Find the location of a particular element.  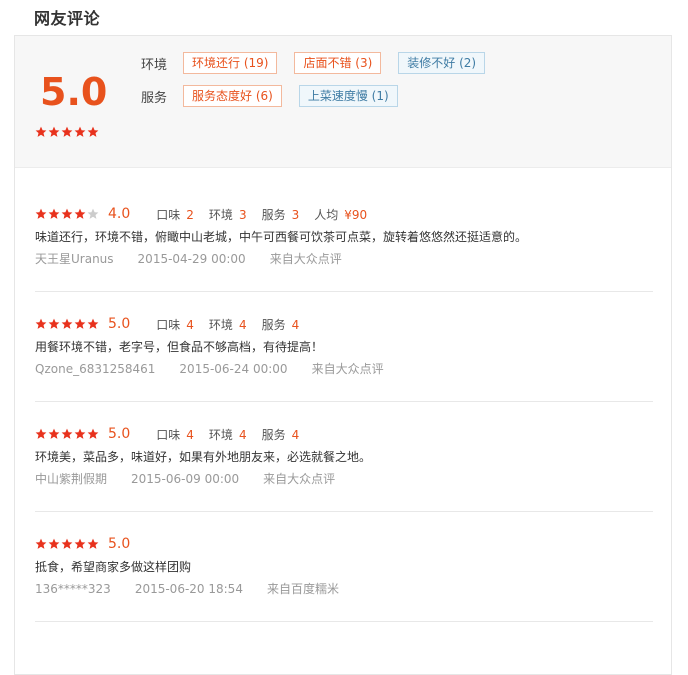

tag-row-environment: 环境 环境还行 (19) 店面不错 (3) 装修不好 (2) is located at coordinates (321, 63).